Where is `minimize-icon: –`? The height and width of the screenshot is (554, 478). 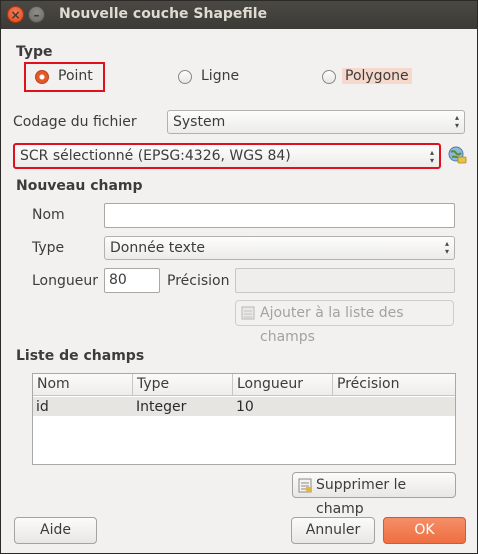
minimize-icon: – is located at coordinates (36, 14).